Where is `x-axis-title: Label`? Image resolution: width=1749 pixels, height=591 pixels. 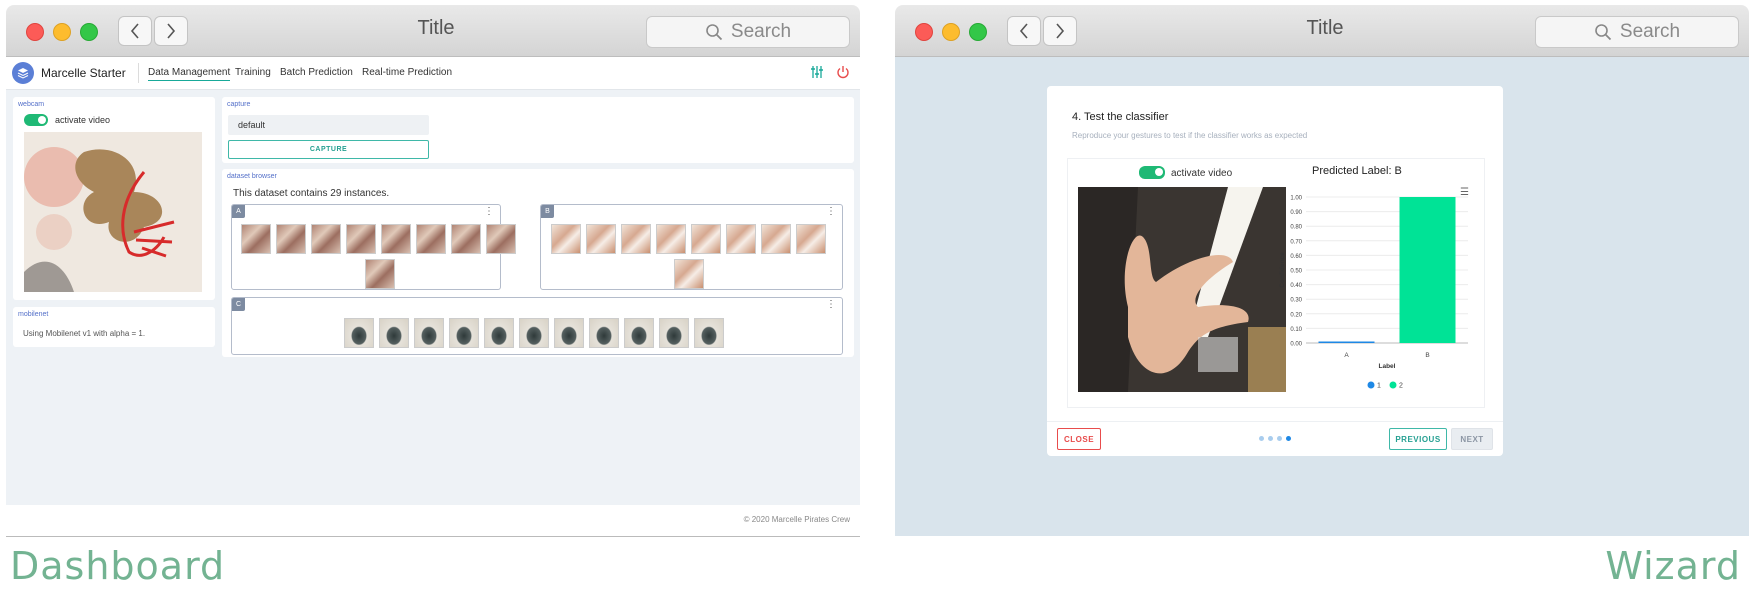 x-axis-title: Label is located at coordinates (1387, 366).